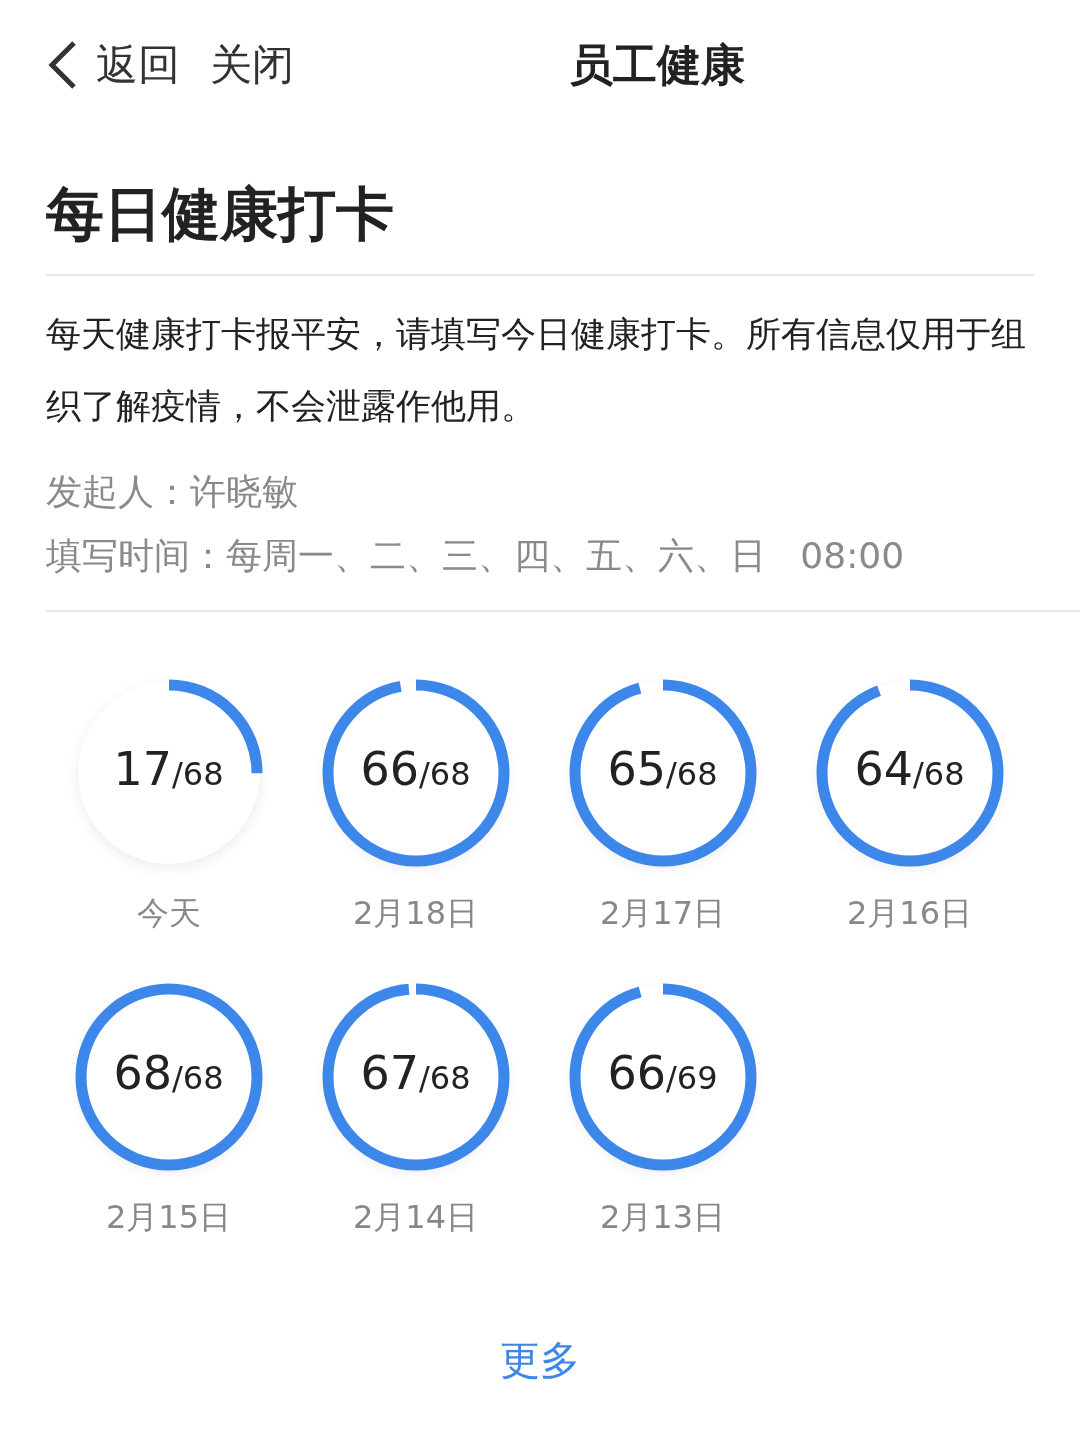 This screenshot has width=1080, height=1441. I want to click on description: 每天健康打卡报平安，请填写今日健康打卡。所有信息仅用于组织了解疫情，不会泄露作他用。, so click(536, 370).